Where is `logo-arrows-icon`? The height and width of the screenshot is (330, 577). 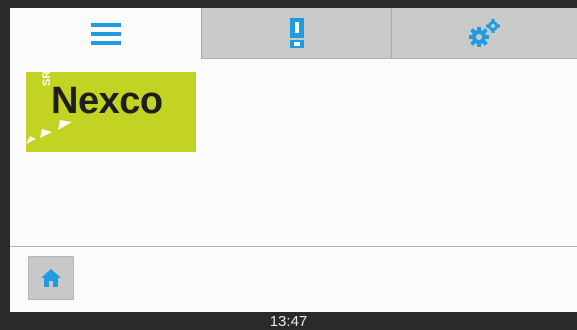
logo-arrows-icon is located at coordinates (49, 132).